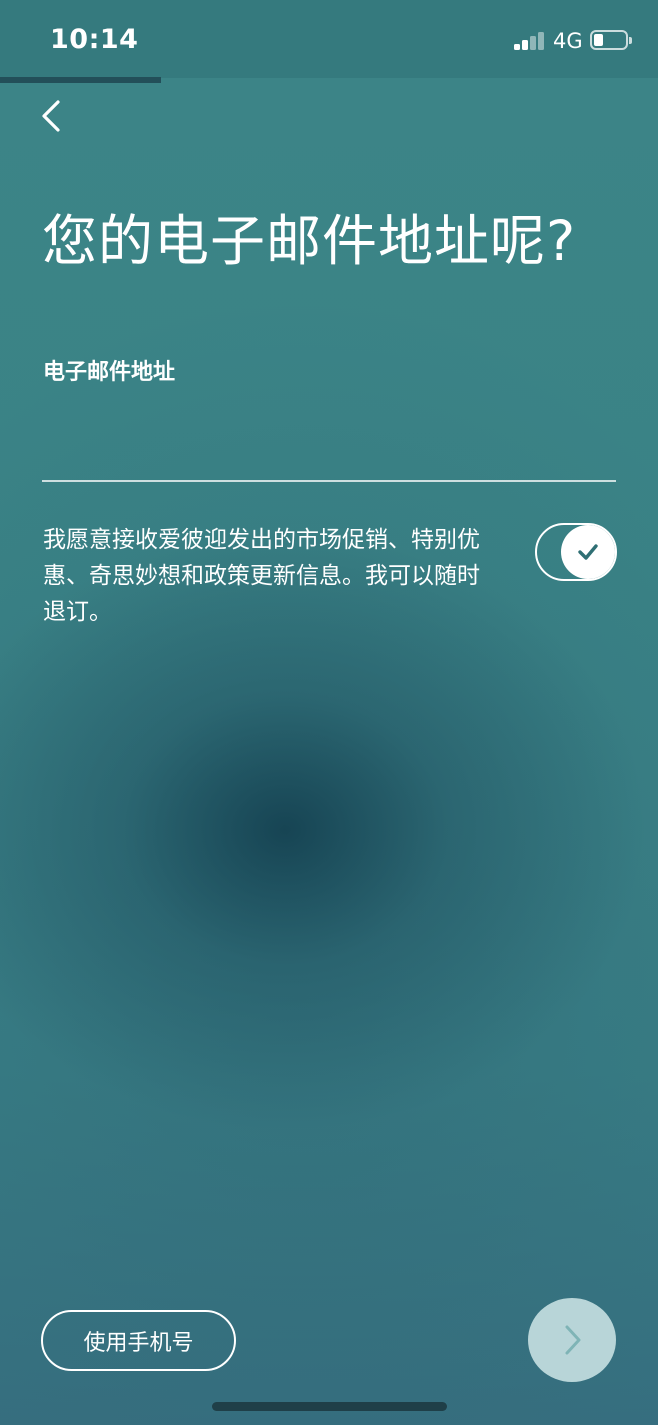 The height and width of the screenshot is (1425, 658). I want to click on next-button, so click(572, 1340).